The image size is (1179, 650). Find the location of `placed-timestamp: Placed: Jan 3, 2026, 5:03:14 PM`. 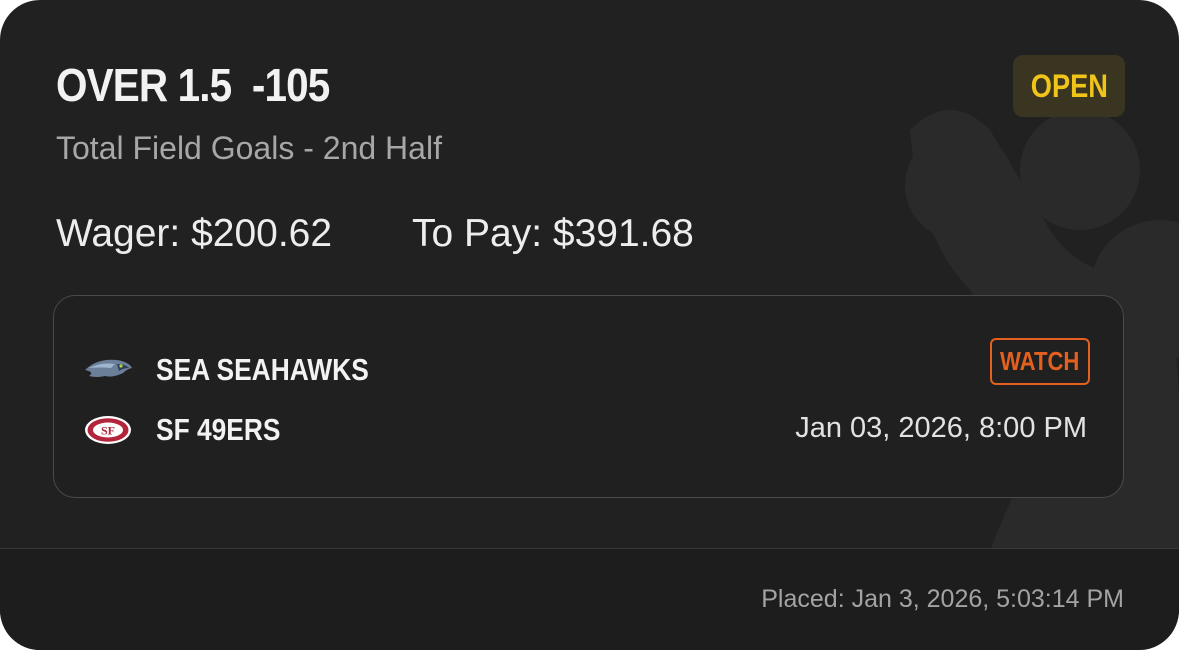

placed-timestamp: Placed: Jan 3, 2026, 5:03:14 PM is located at coordinates (942, 599).